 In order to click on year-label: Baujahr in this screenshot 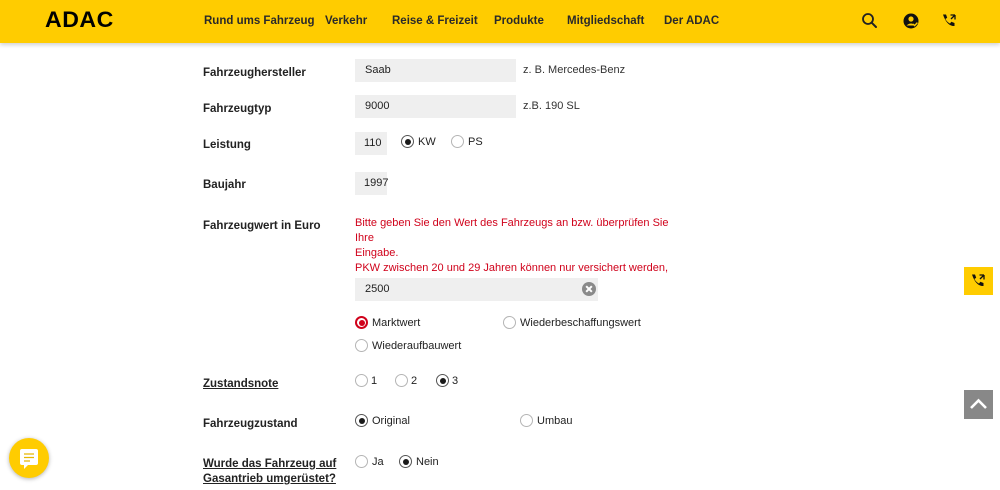, I will do `click(224, 185)`.